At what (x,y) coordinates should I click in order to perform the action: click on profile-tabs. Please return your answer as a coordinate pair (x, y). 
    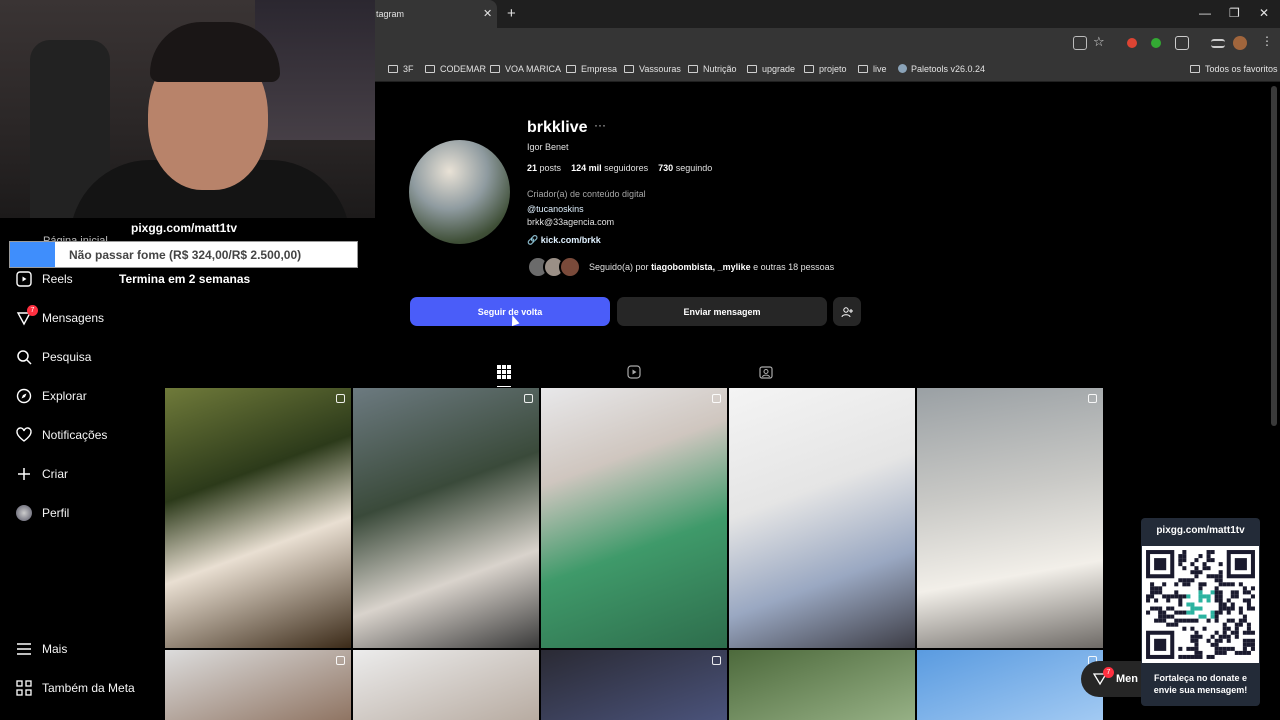
    Looking at the image, I should click on (635, 374).